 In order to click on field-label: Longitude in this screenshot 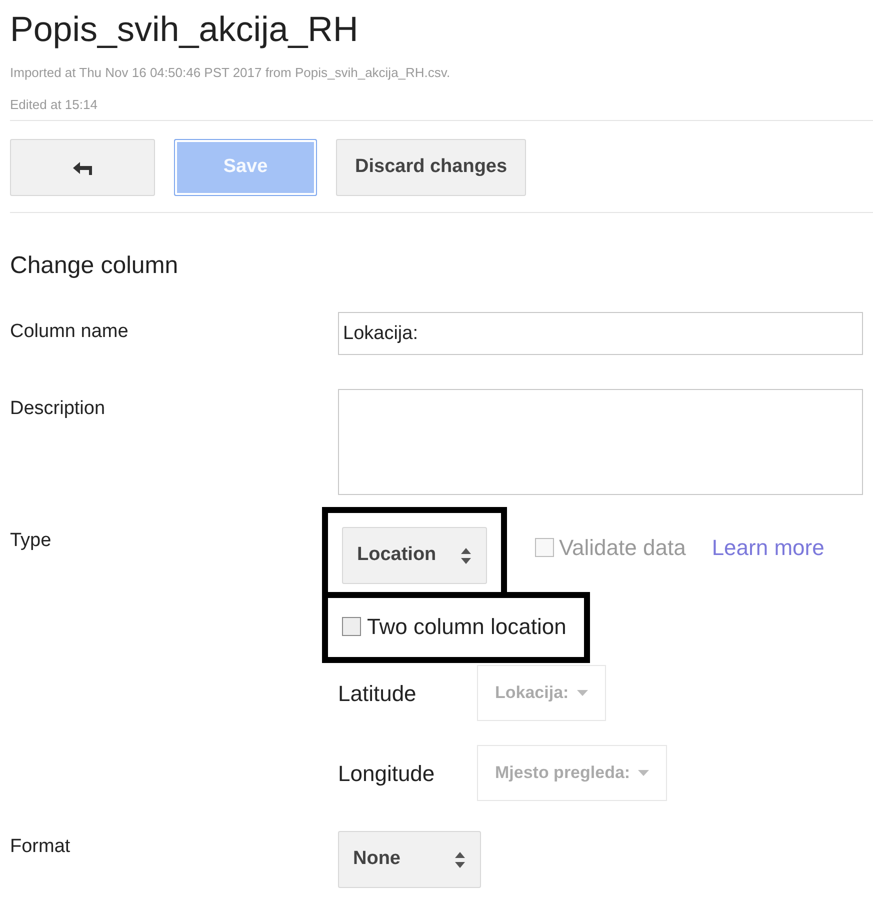, I will do `click(387, 774)`.